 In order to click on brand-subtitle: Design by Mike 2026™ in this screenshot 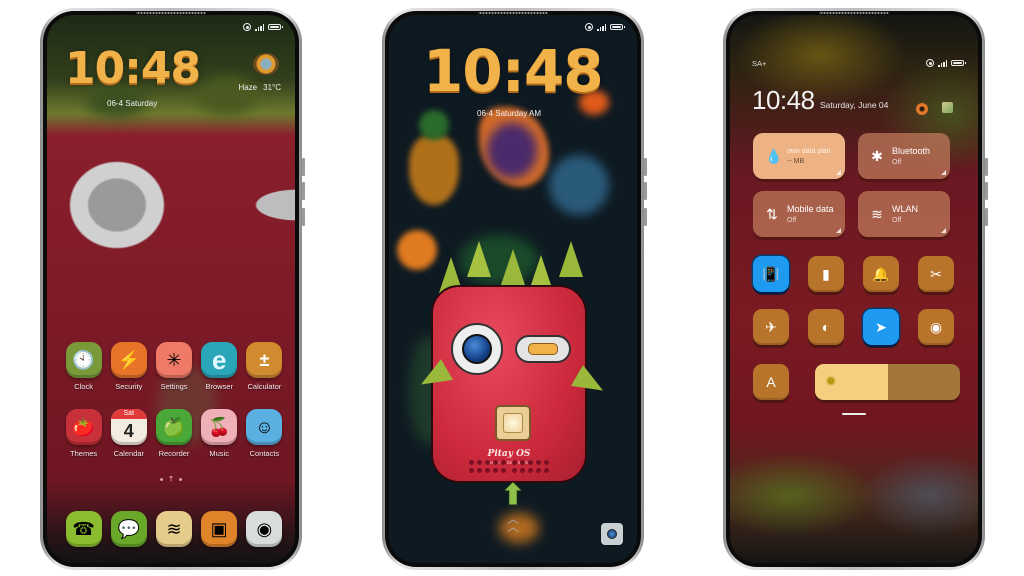, I will do `click(509, 462)`.